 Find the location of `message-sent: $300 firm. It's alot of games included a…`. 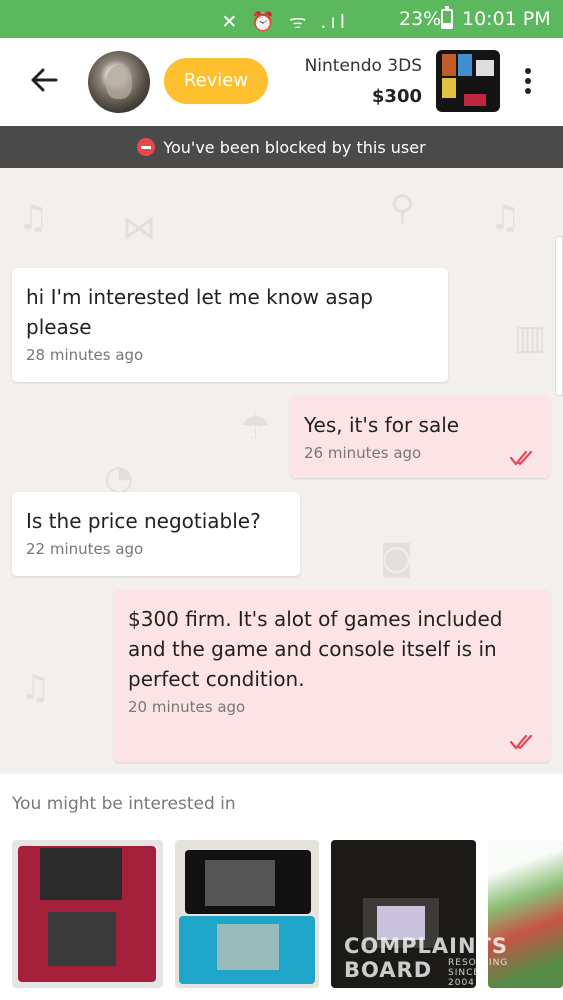

message-sent: $300 firm. It's alot of games included a… is located at coordinates (332, 676).